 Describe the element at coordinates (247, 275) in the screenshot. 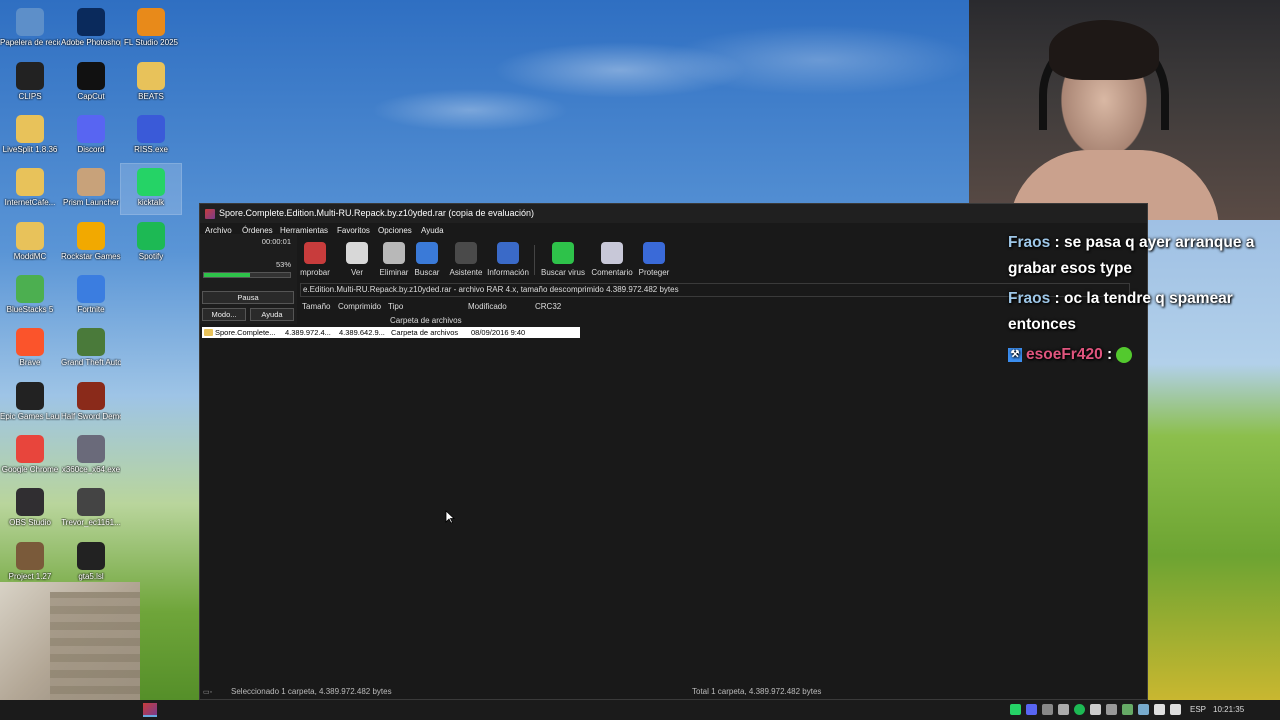

I see `progress-bar` at that location.